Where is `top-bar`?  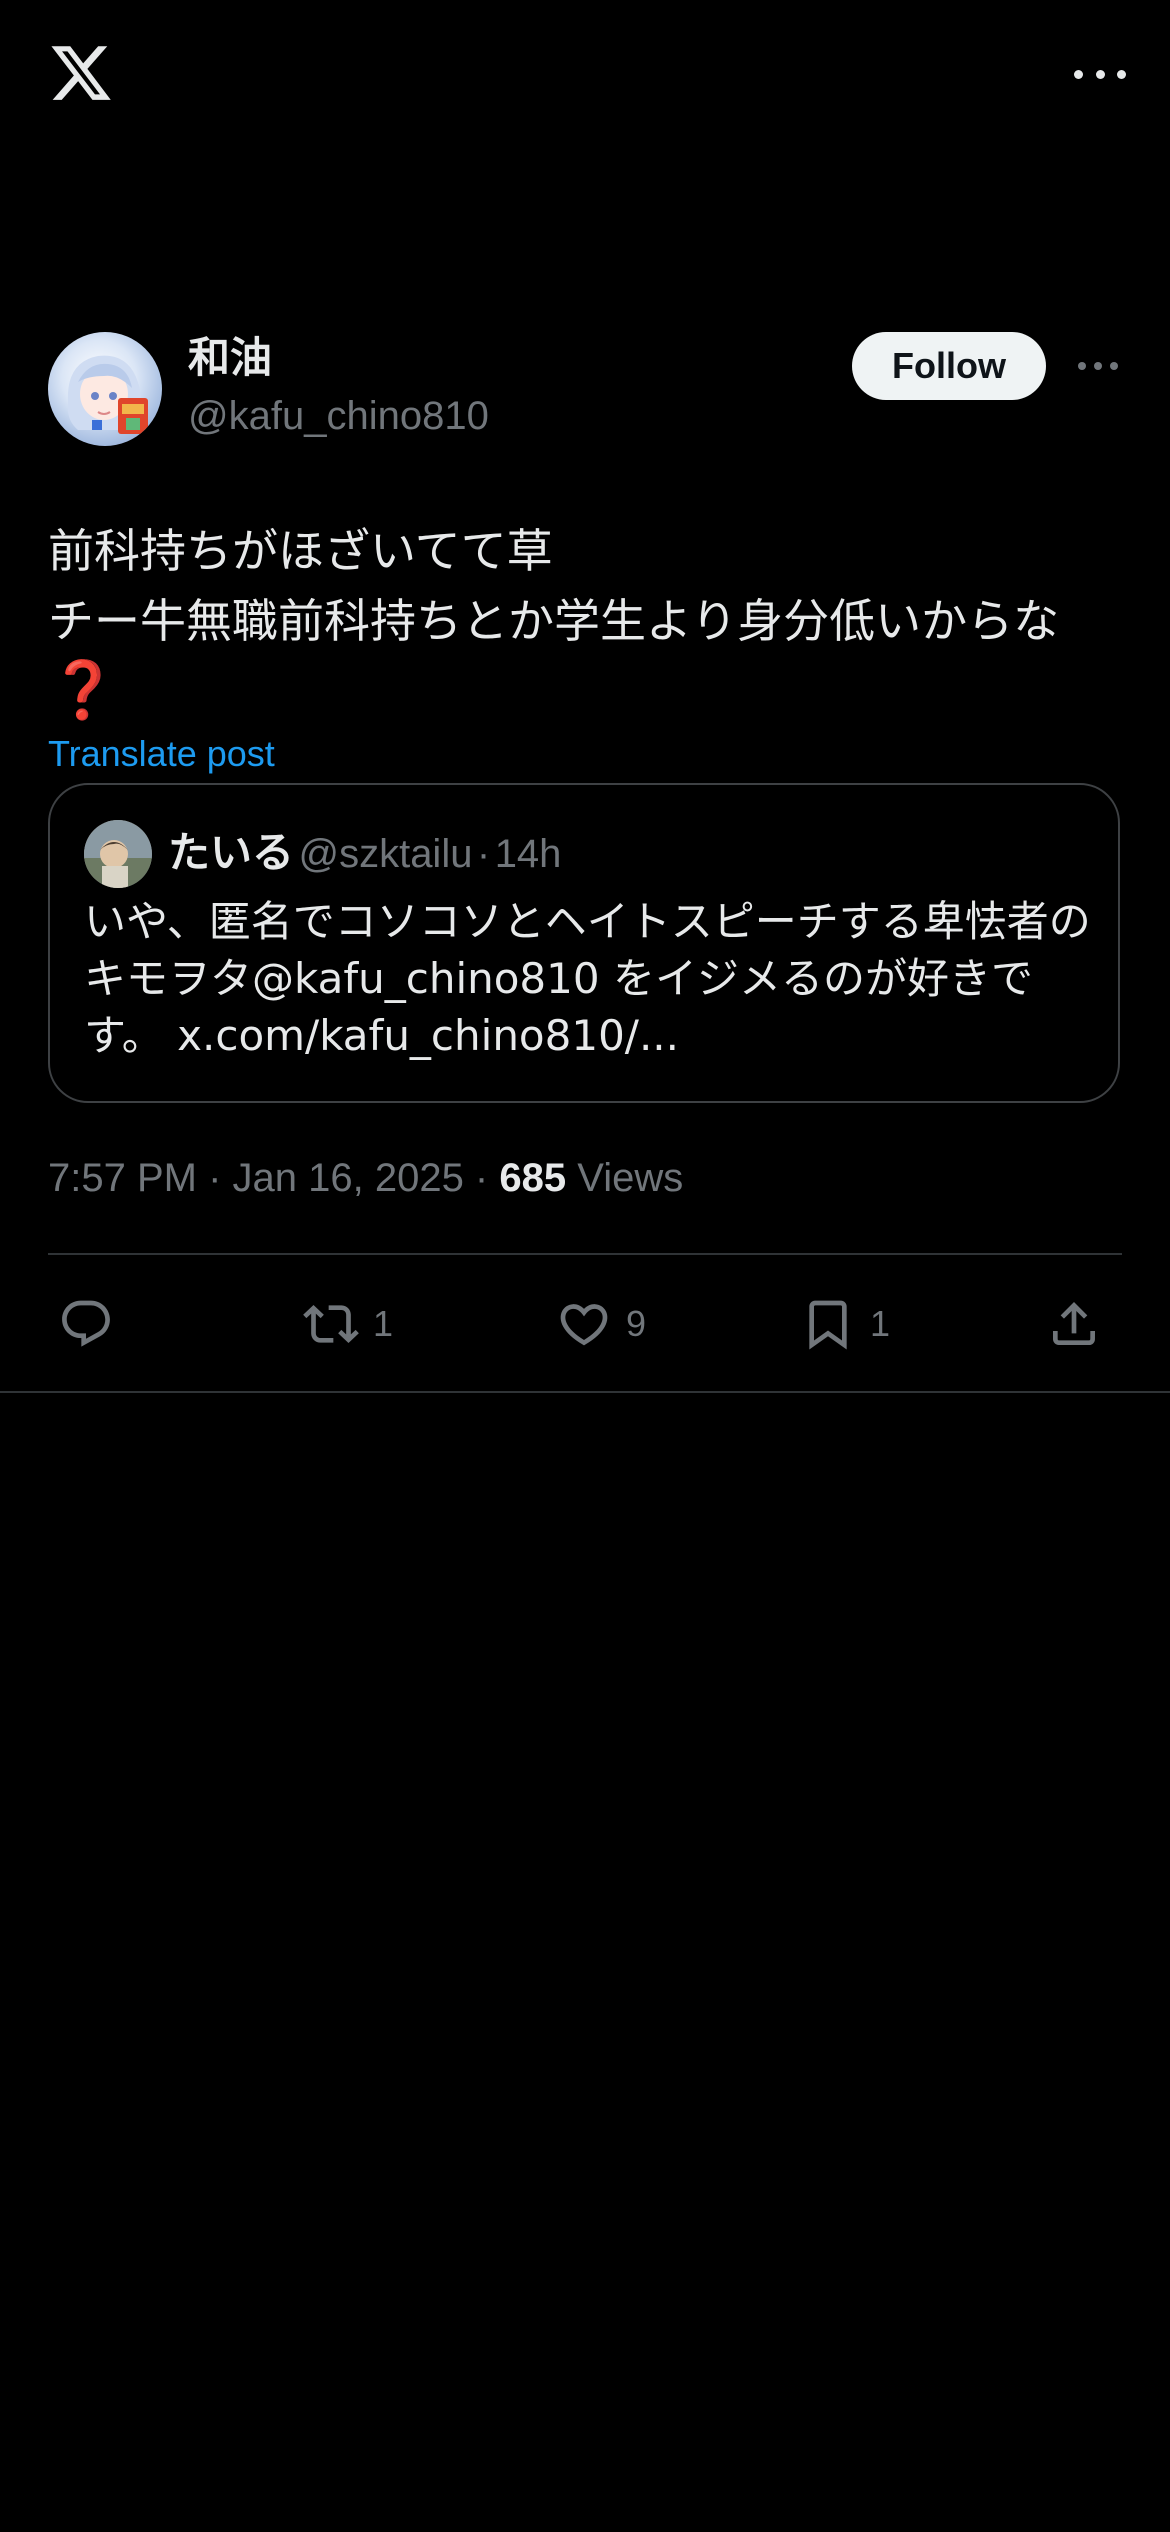 top-bar is located at coordinates (585, 75).